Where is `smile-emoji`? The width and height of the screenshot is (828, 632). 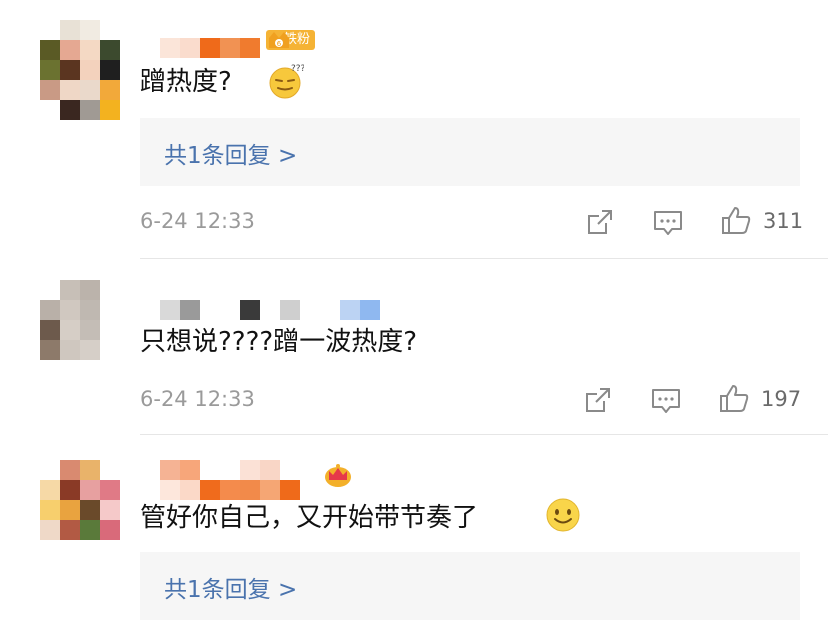 smile-emoji is located at coordinates (563, 515).